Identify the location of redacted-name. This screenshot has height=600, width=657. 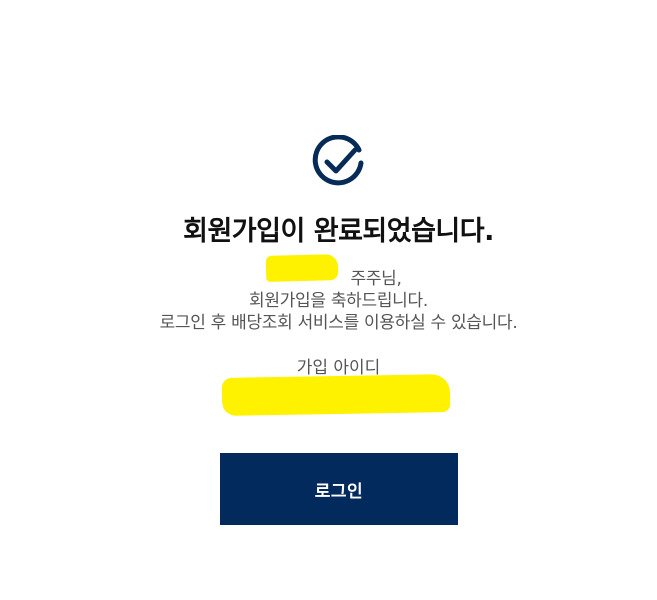
(302, 268).